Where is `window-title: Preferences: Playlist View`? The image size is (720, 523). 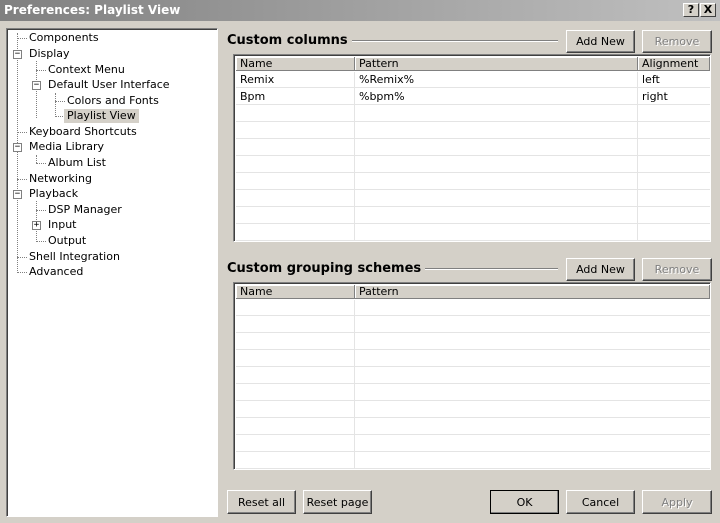
window-title: Preferences: Playlist View is located at coordinates (92, 10).